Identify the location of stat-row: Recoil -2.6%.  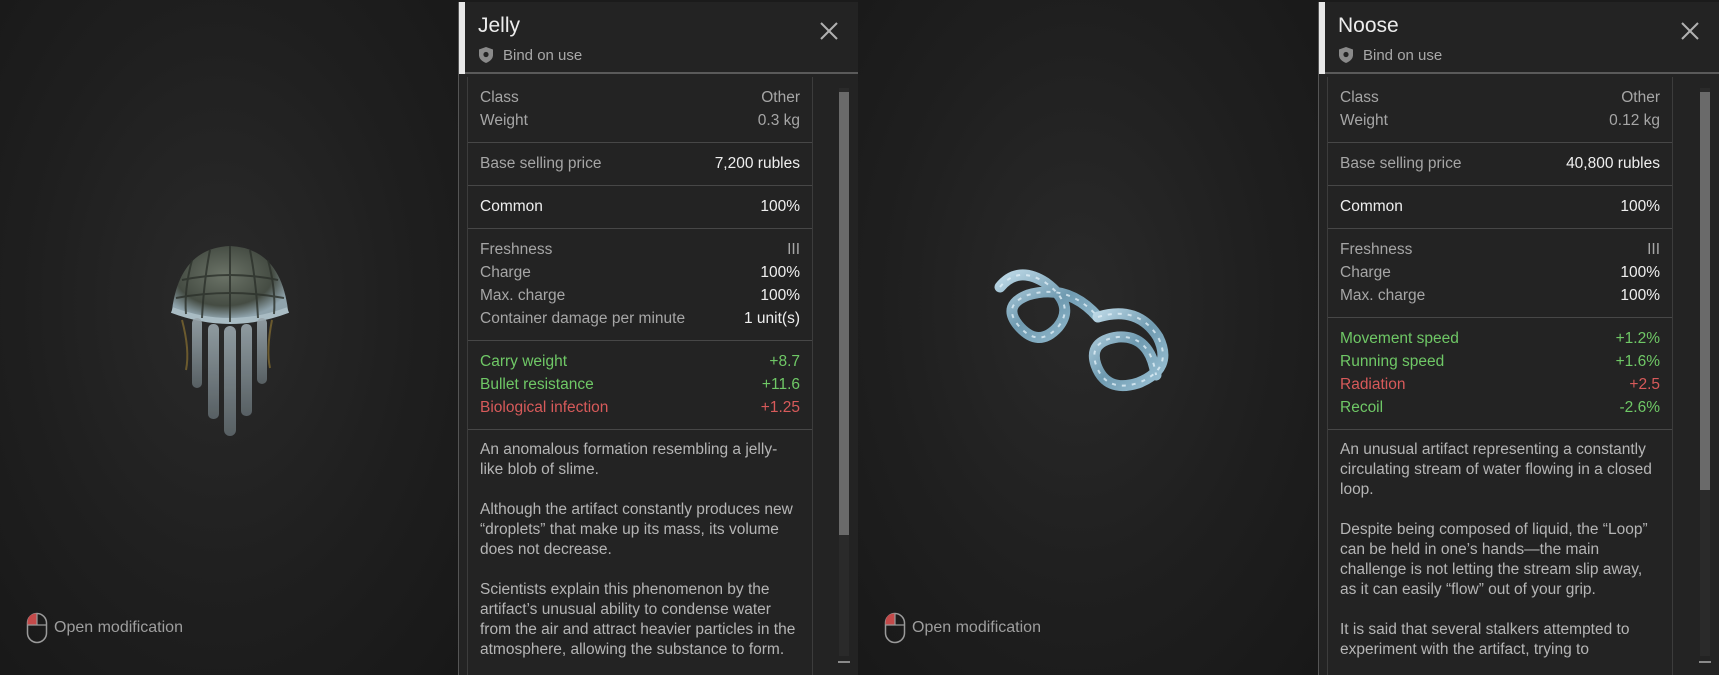
(1500, 407).